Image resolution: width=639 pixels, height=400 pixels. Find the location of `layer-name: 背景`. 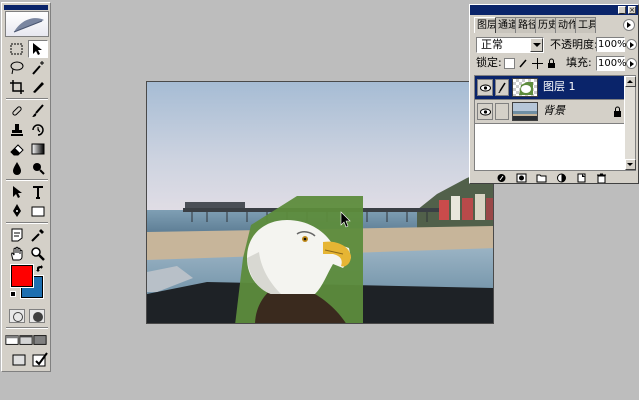

layer-name: 背景 is located at coordinates (554, 111).